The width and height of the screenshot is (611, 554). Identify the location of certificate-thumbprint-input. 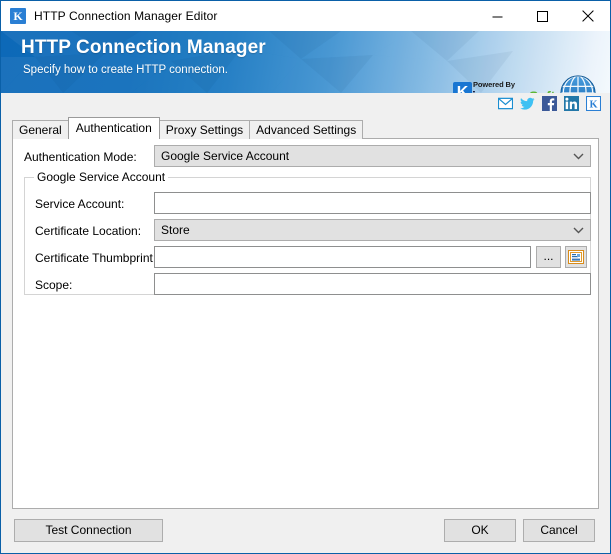
(342, 257).